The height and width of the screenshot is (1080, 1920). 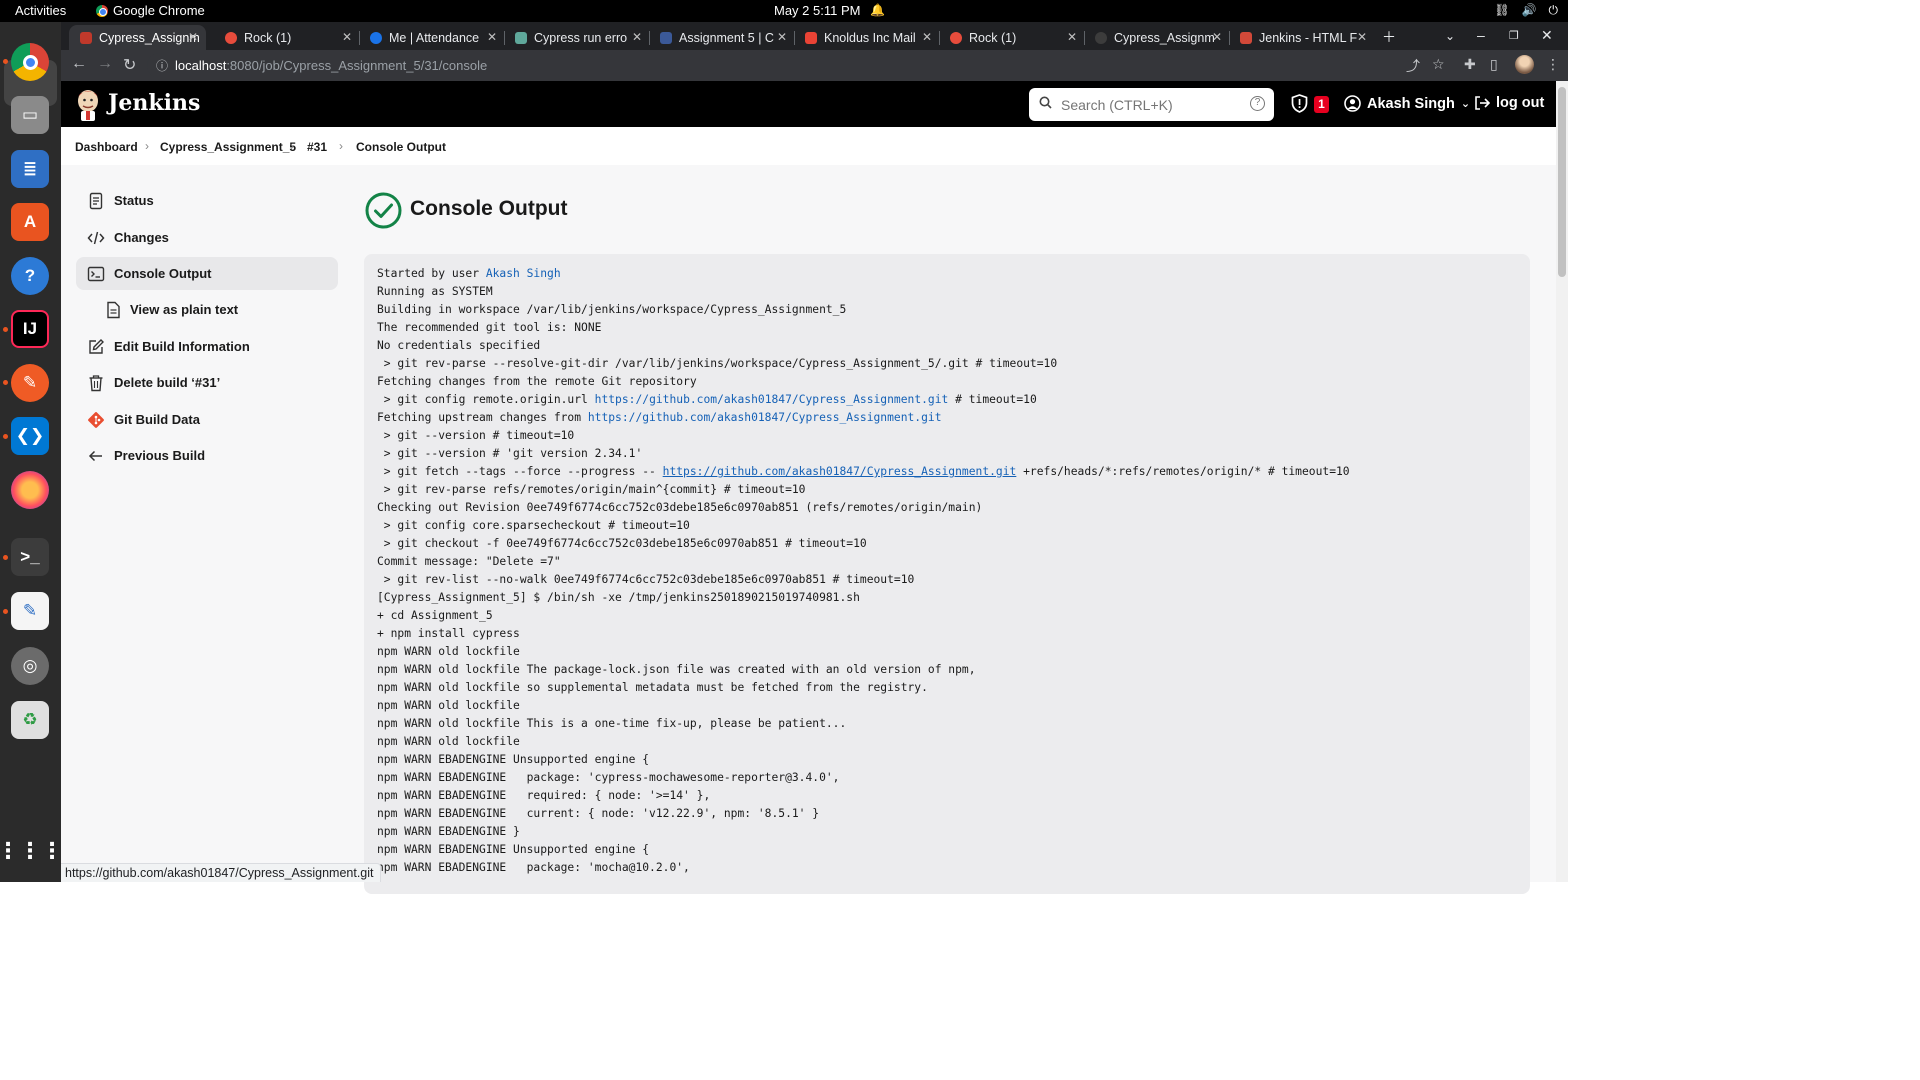 I want to click on running-indicator, so click(x=5, y=61).